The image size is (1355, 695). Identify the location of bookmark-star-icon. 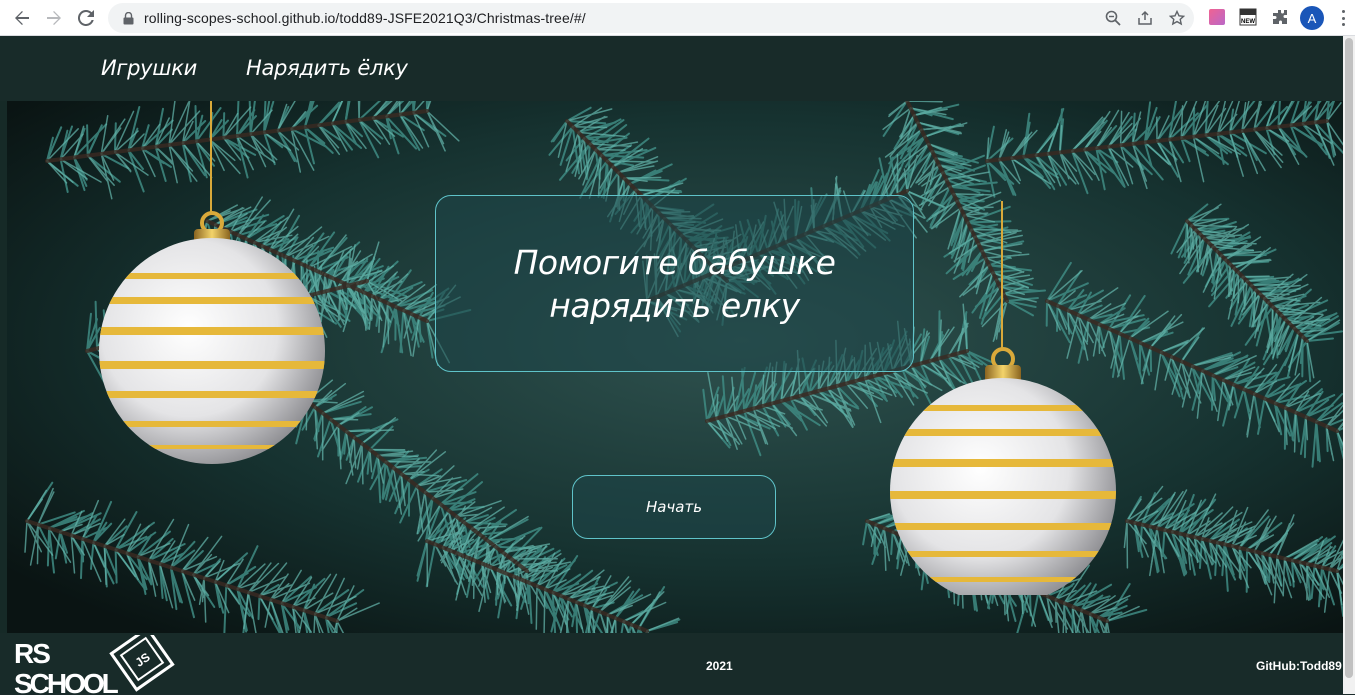
(1177, 18).